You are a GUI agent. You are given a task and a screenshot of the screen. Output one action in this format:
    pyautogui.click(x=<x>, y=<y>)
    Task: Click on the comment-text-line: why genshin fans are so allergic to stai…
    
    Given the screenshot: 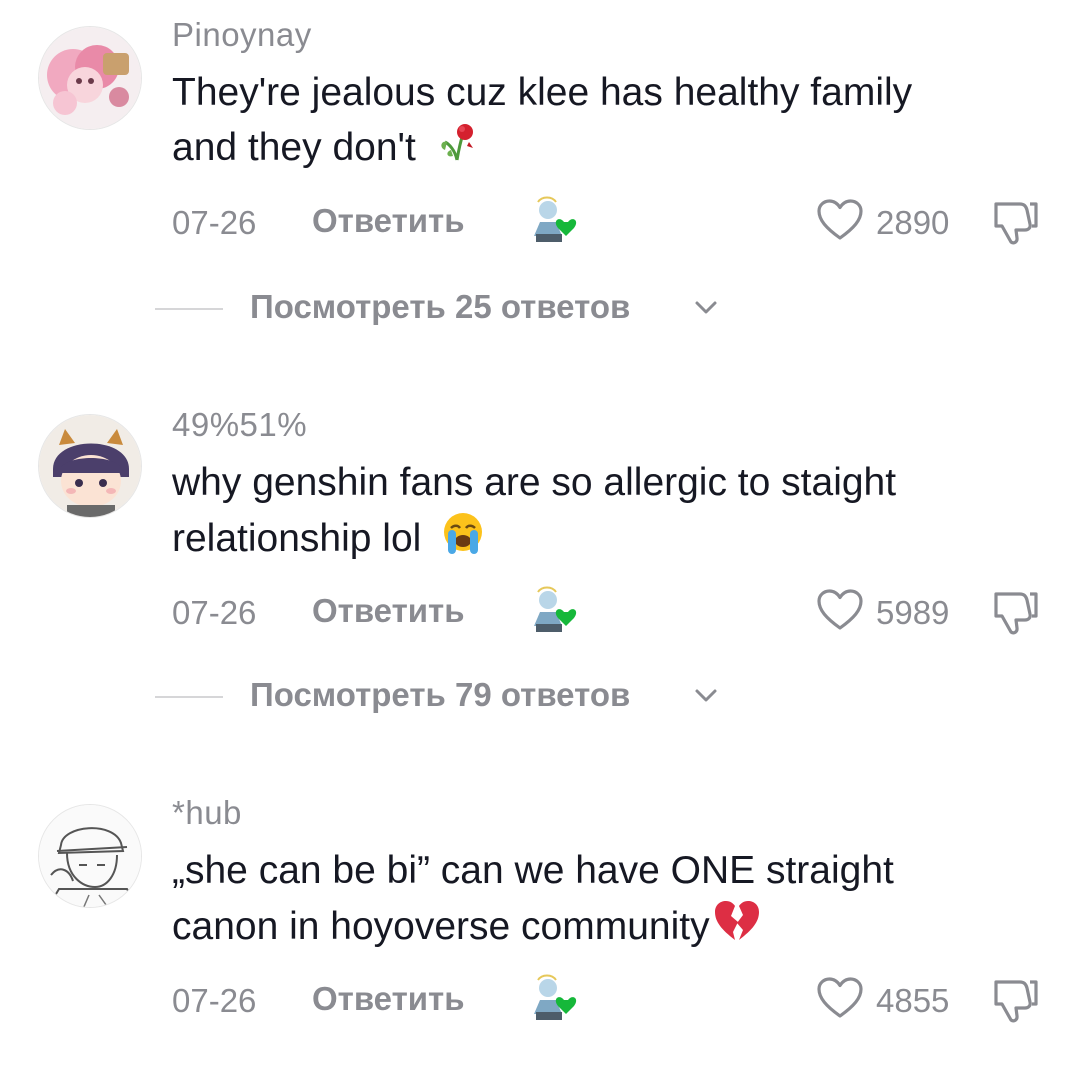 What is the action you would take?
    pyautogui.click(x=534, y=482)
    